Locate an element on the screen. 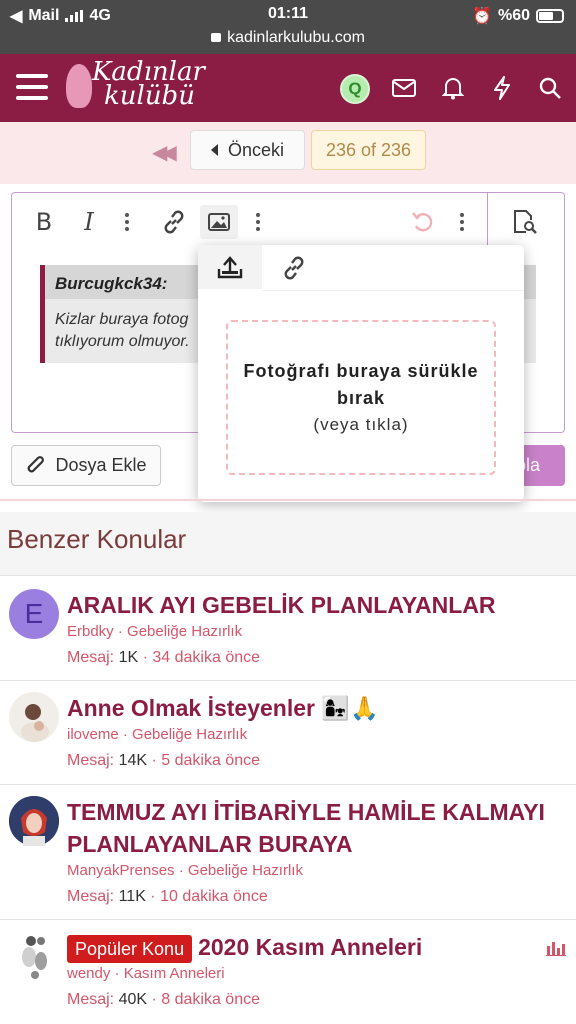  thread-stats: Mesaj: 1K · 34 dakika önce is located at coordinates (164, 657).